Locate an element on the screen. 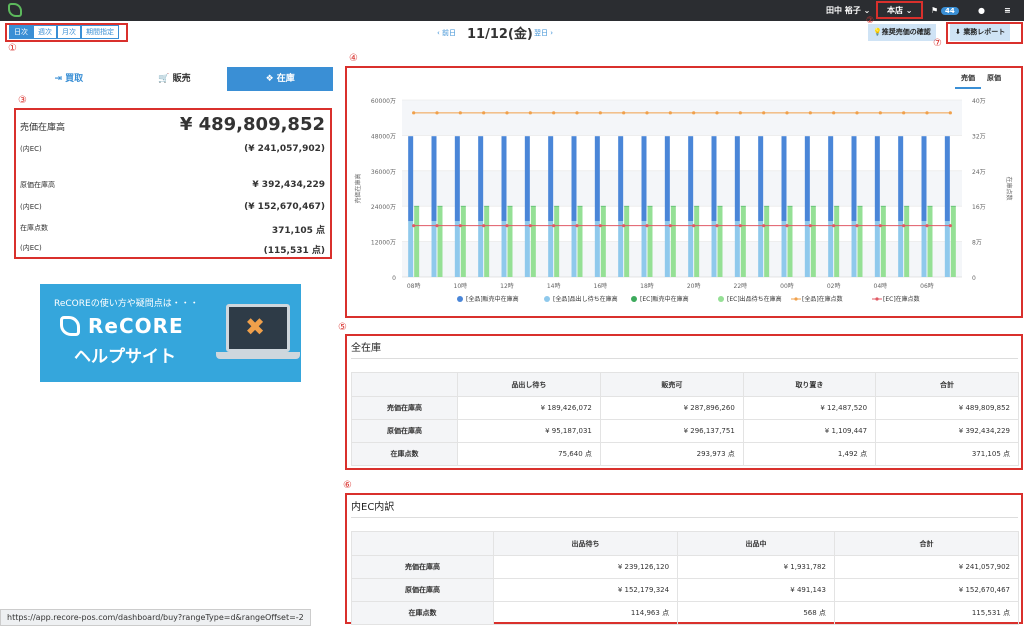 Image resolution: width=1024 pixels, height=626 pixels. chat-icon: ● is located at coordinates (981, 10).